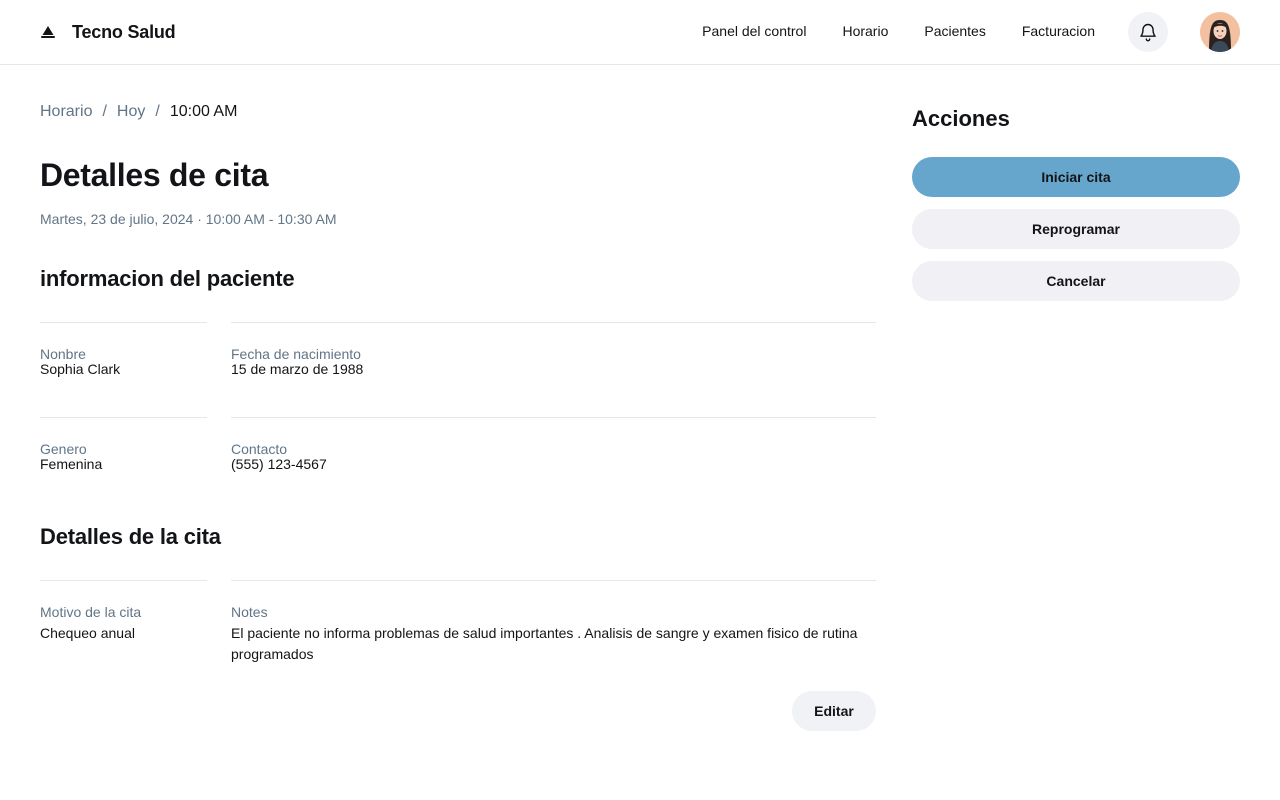  I want to click on nav-item-panel-del-control: Panel del control, so click(754, 31).